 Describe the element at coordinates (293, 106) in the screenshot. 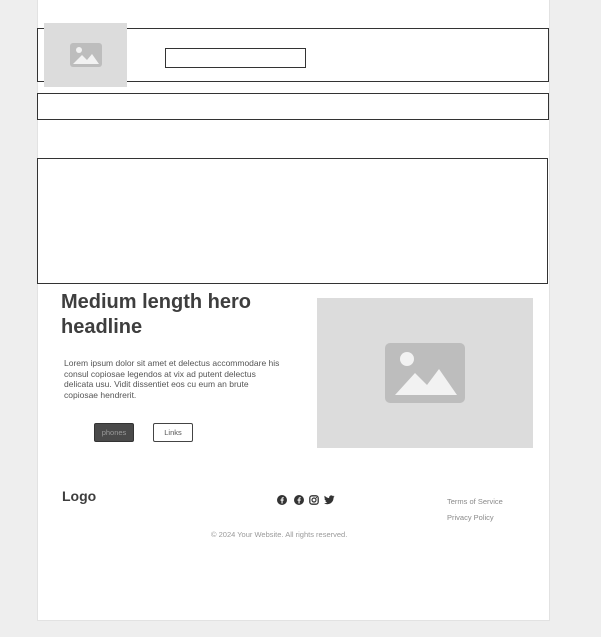

I see `nav-bar` at that location.